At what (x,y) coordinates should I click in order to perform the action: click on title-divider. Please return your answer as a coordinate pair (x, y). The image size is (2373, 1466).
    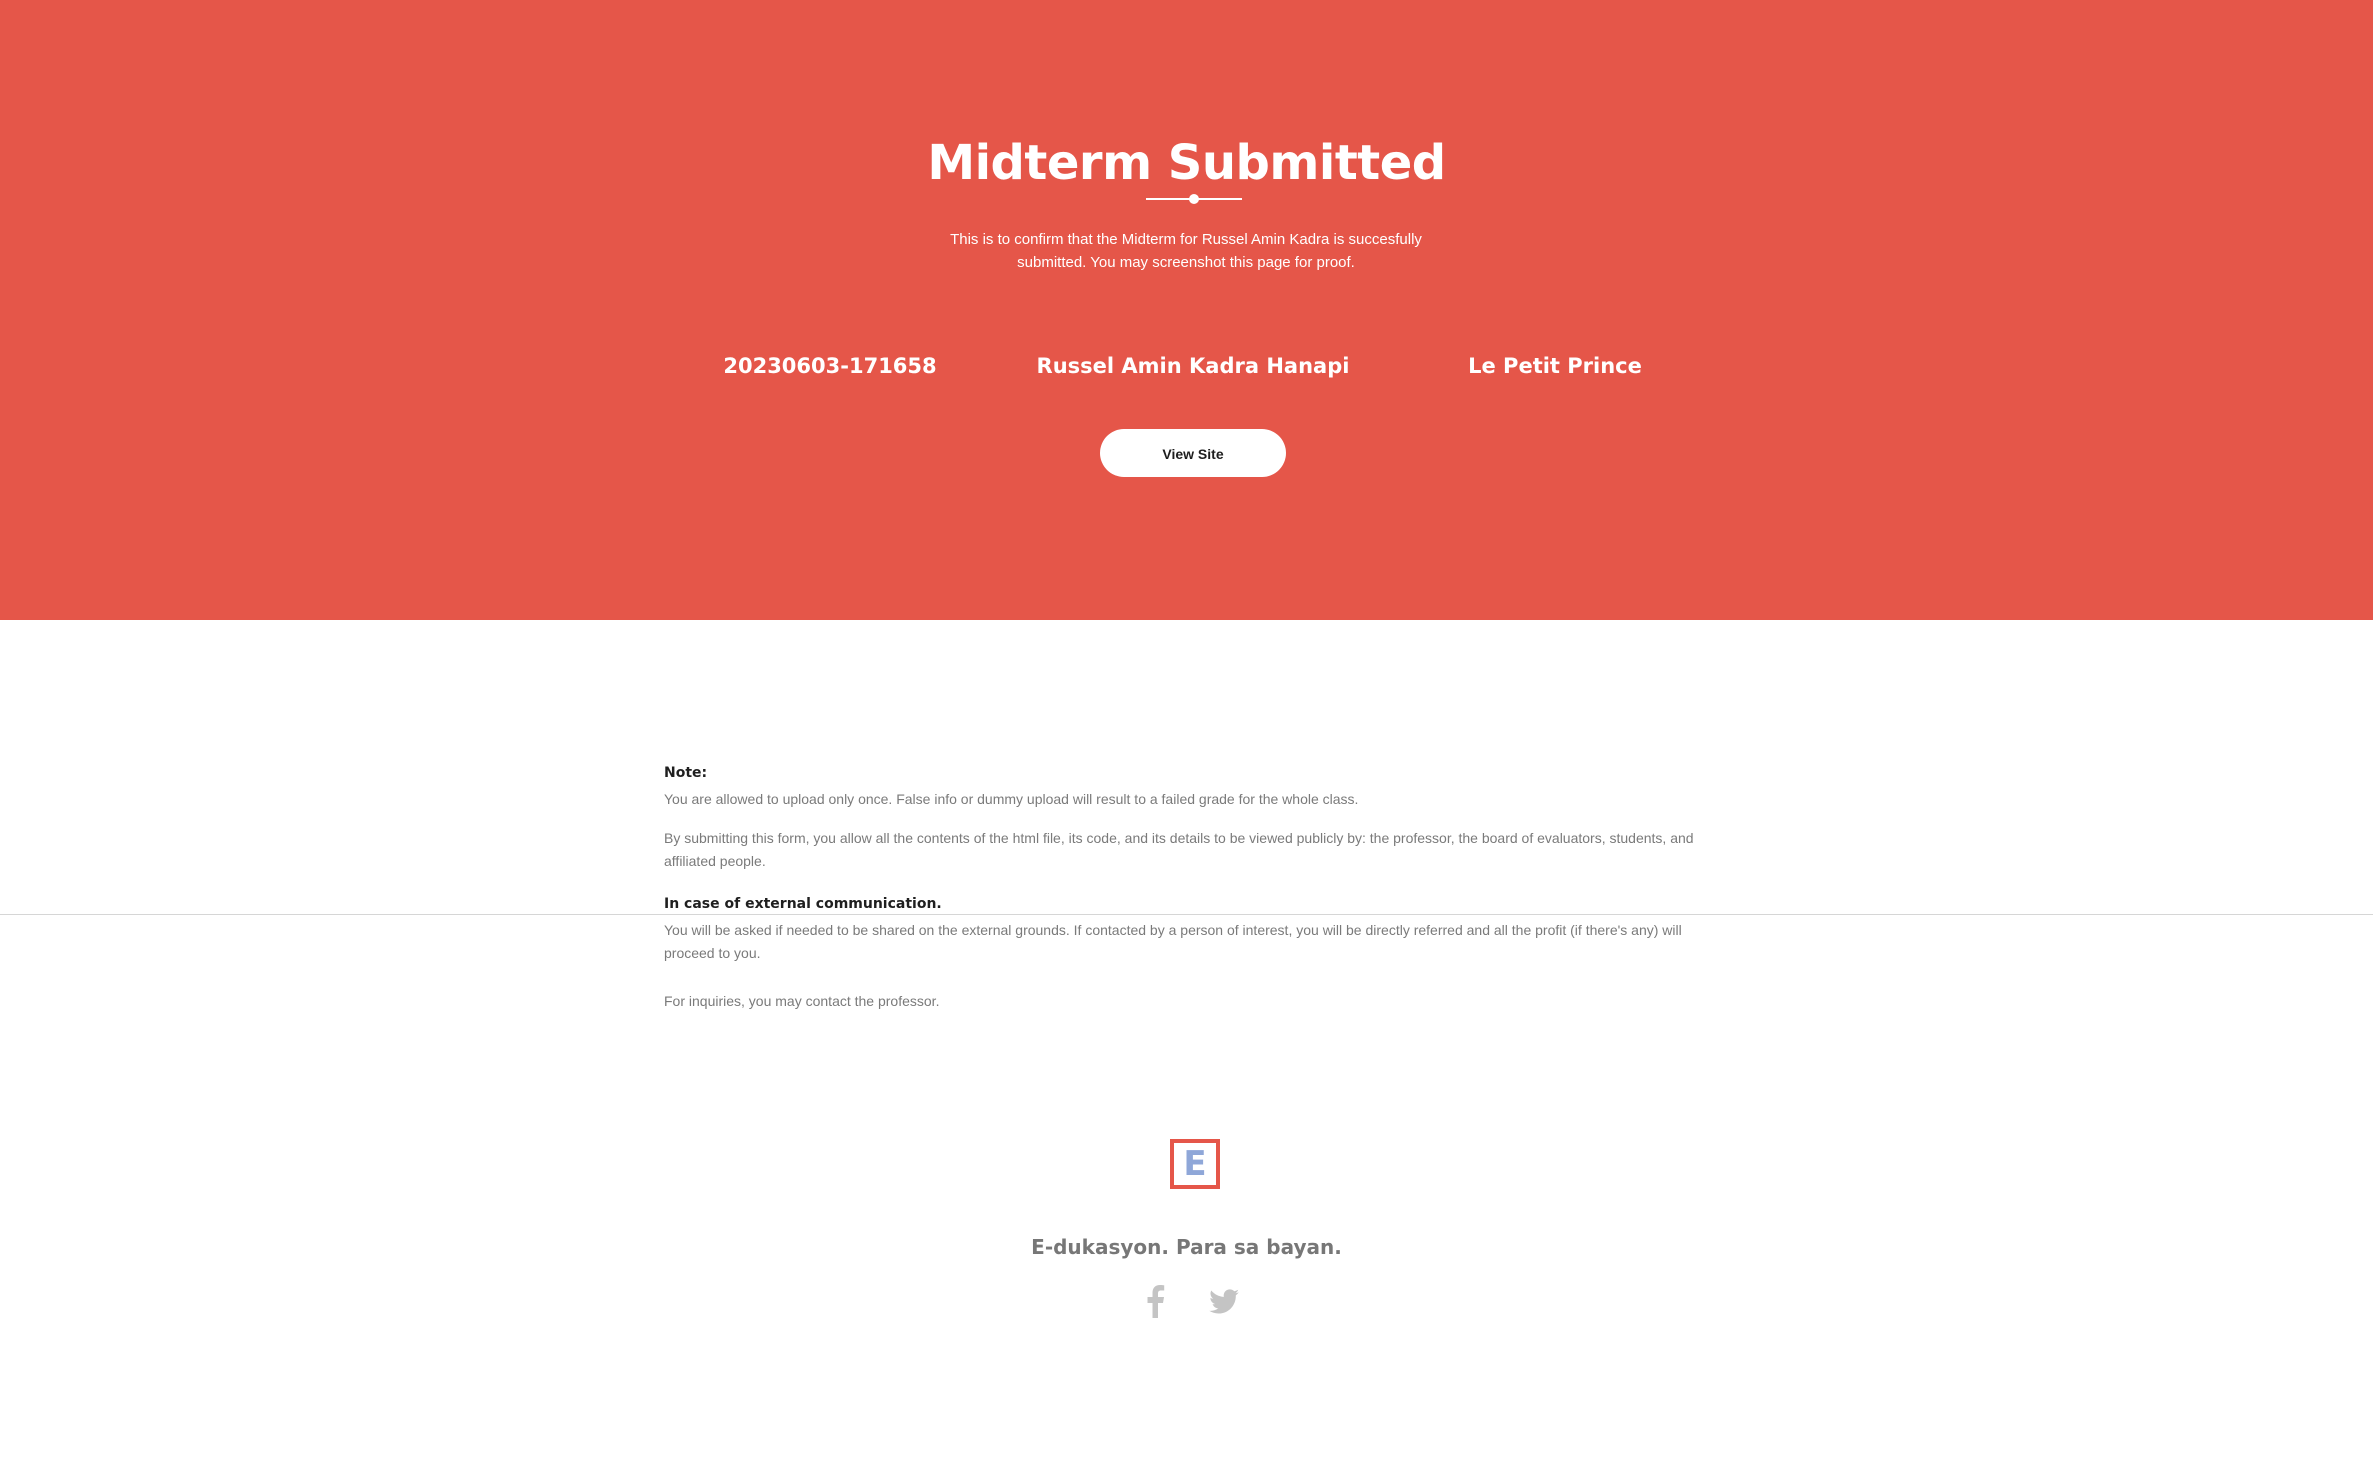
    Looking at the image, I should click on (1194, 199).